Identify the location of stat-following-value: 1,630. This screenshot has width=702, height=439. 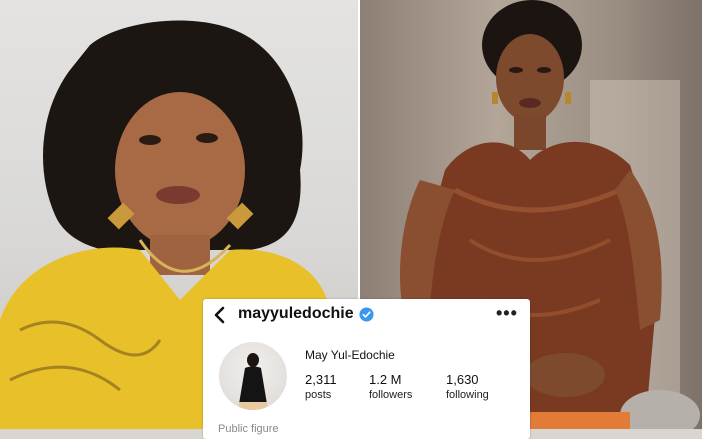
(462, 379).